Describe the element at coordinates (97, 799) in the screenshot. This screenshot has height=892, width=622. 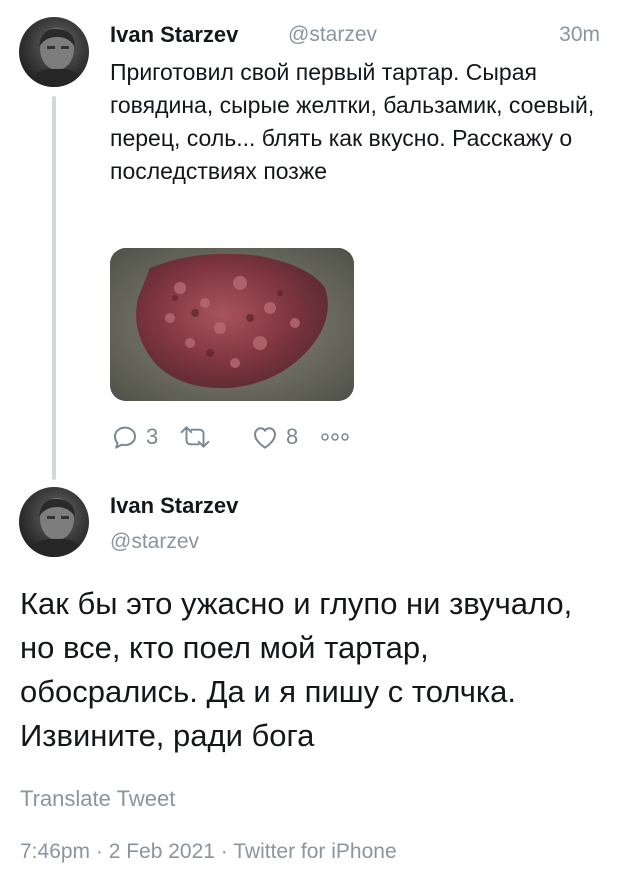
I see `translate-tweet-link: Translate Tweet` at that location.